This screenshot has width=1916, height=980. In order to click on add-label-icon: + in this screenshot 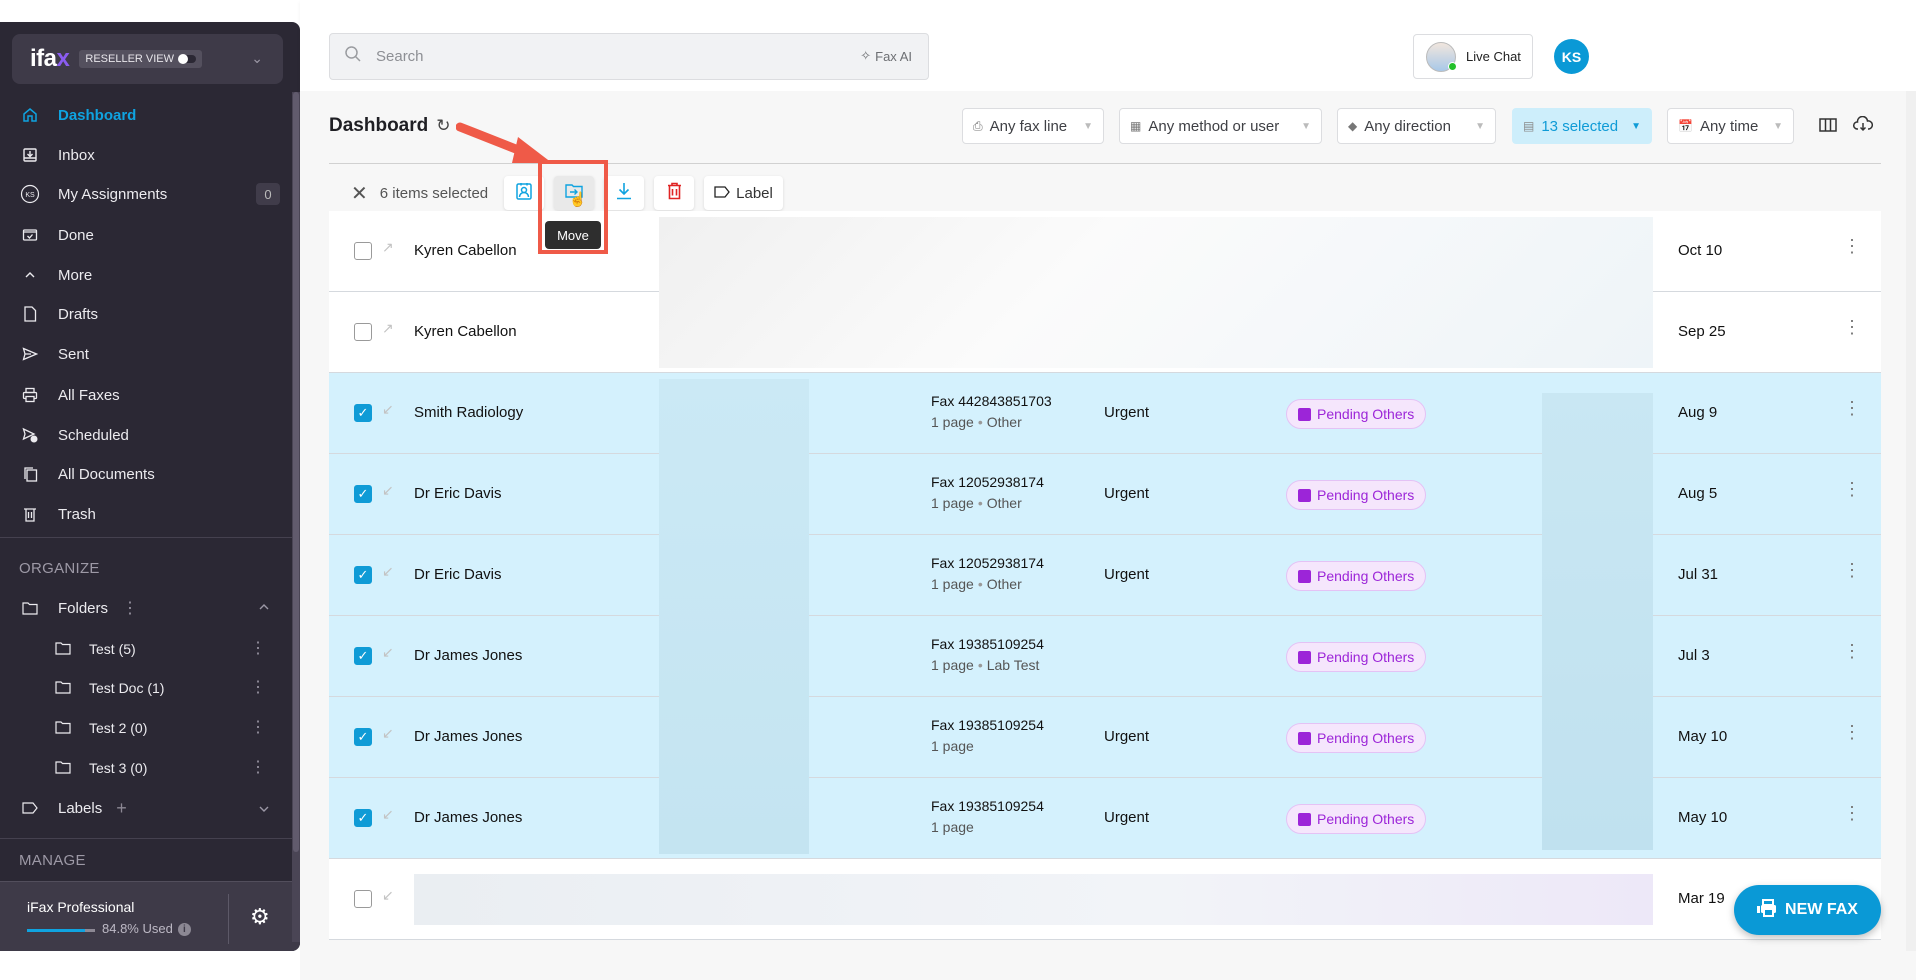, I will do `click(121, 808)`.